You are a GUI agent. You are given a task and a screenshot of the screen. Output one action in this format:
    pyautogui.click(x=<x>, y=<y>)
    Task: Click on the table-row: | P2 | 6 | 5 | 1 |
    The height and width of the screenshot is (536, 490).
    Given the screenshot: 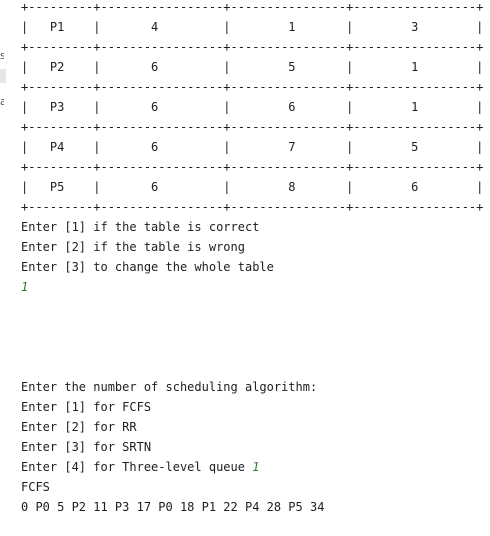 What is the action you would take?
    pyautogui.click(x=252, y=67)
    